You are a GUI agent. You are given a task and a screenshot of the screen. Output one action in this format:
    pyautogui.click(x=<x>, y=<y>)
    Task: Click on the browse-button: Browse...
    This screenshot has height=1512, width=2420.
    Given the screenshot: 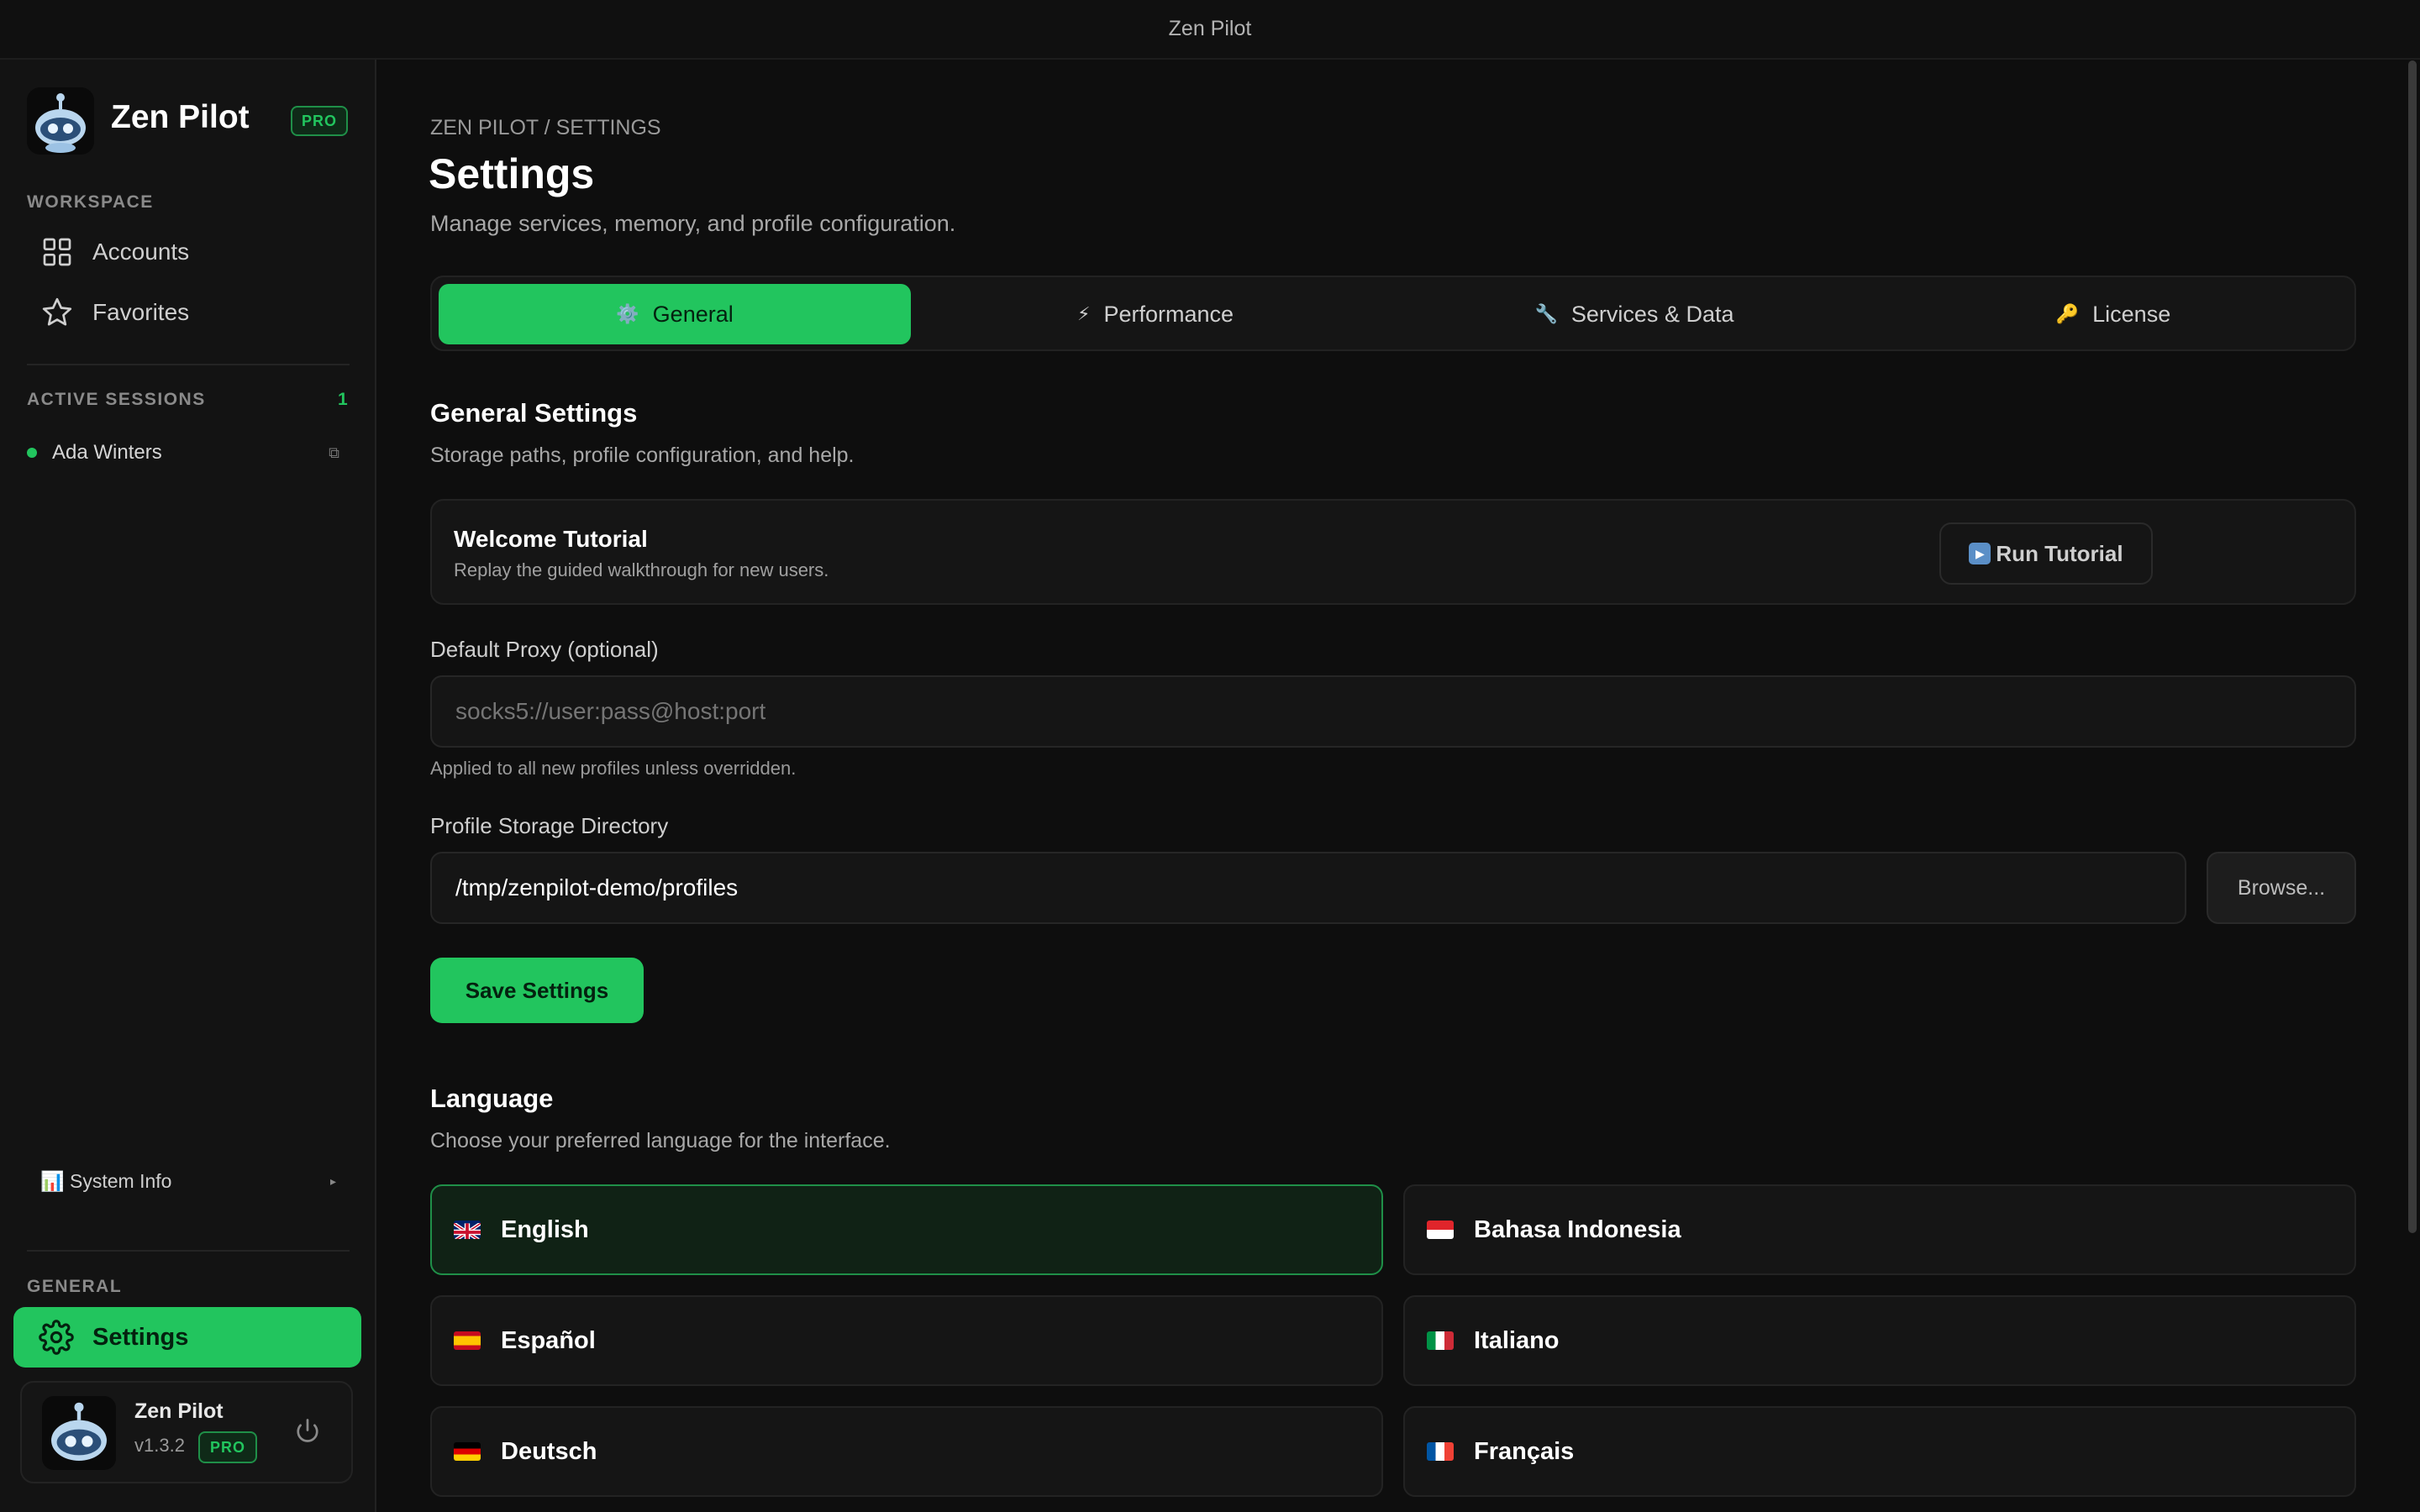 What is the action you would take?
    pyautogui.click(x=2281, y=888)
    